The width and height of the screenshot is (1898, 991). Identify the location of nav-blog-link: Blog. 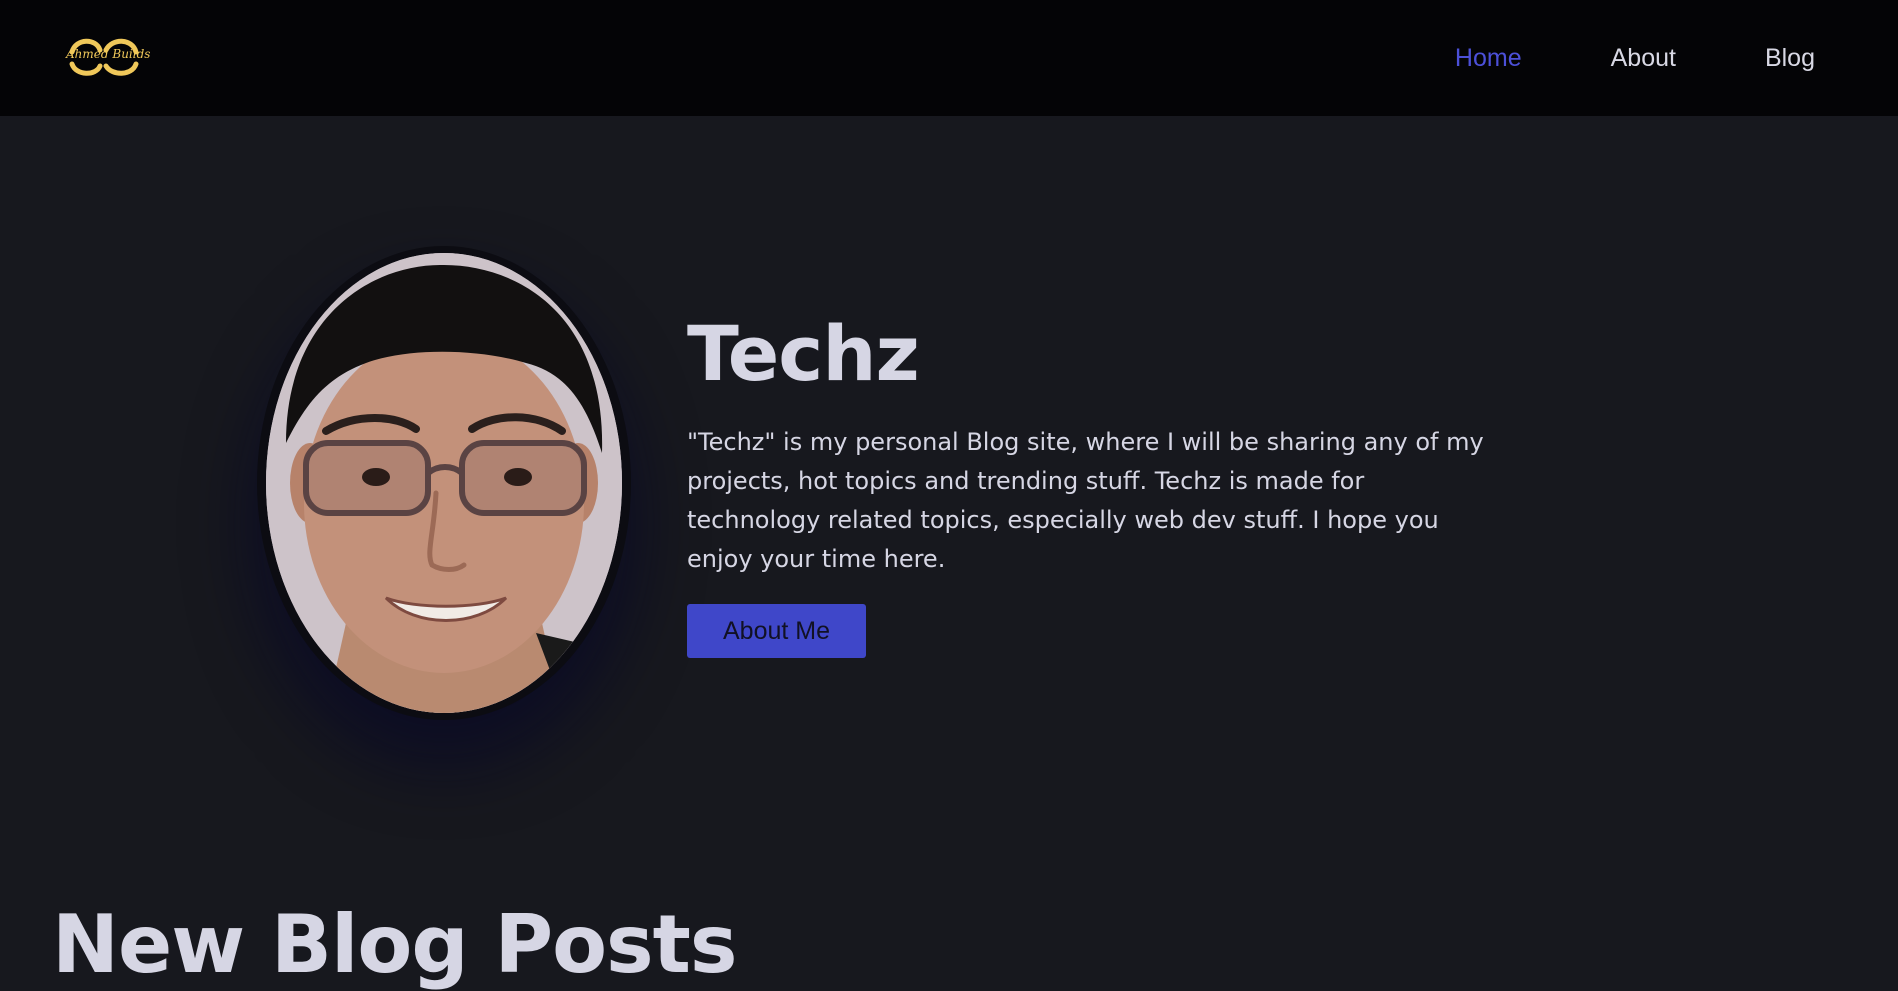
(1790, 58).